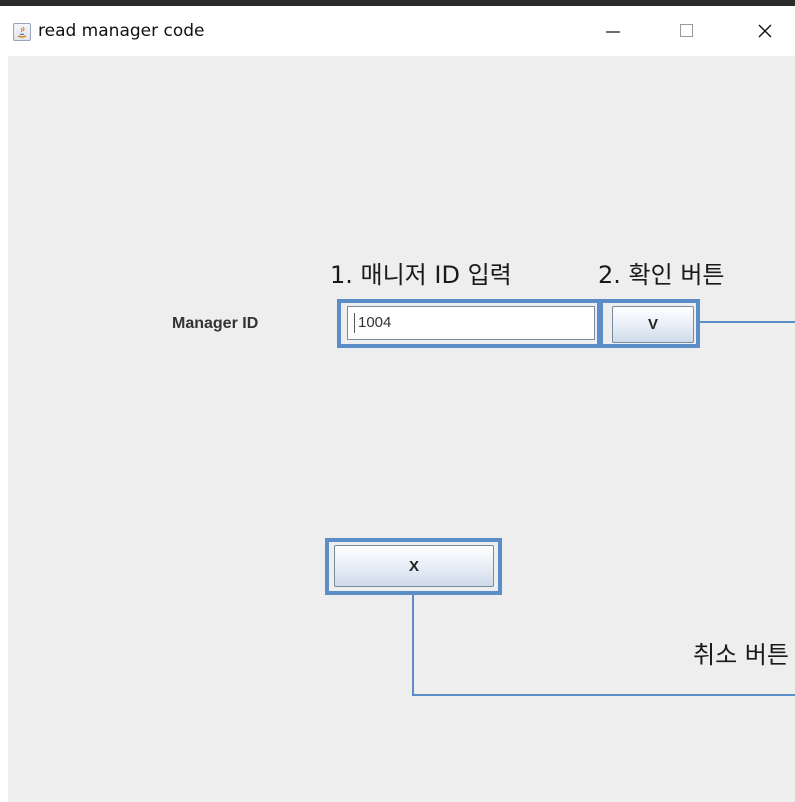  I want to click on cancel-button: X, so click(414, 566).